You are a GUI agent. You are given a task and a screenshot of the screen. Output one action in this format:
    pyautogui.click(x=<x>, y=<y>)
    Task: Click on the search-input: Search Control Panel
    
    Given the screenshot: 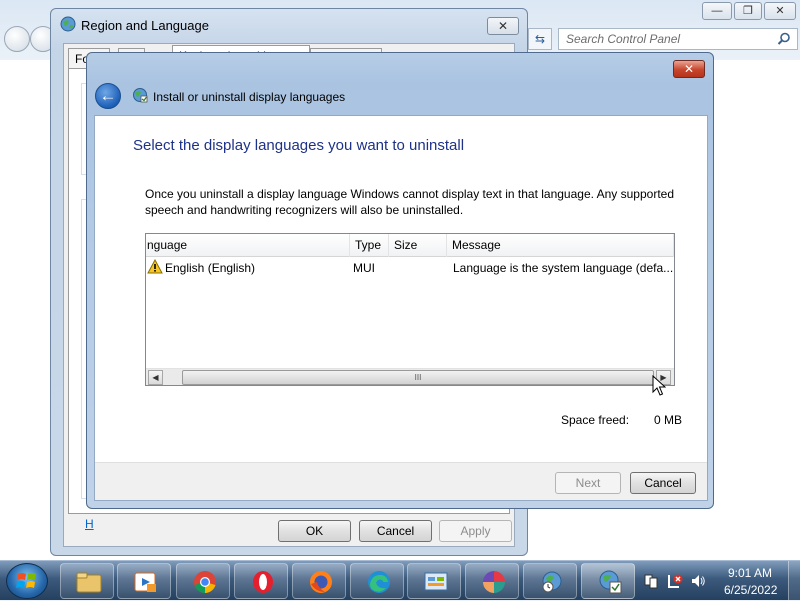 What is the action you would take?
    pyautogui.click(x=678, y=39)
    